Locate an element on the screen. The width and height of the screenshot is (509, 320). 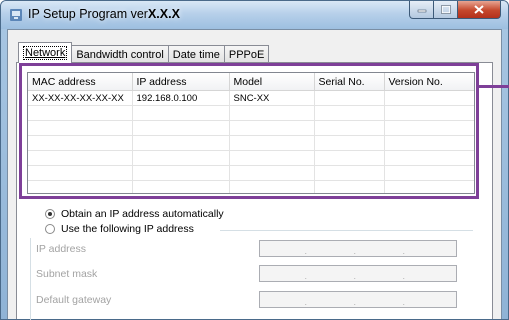
tab-date-time-label: Date time is located at coordinates (196, 54).